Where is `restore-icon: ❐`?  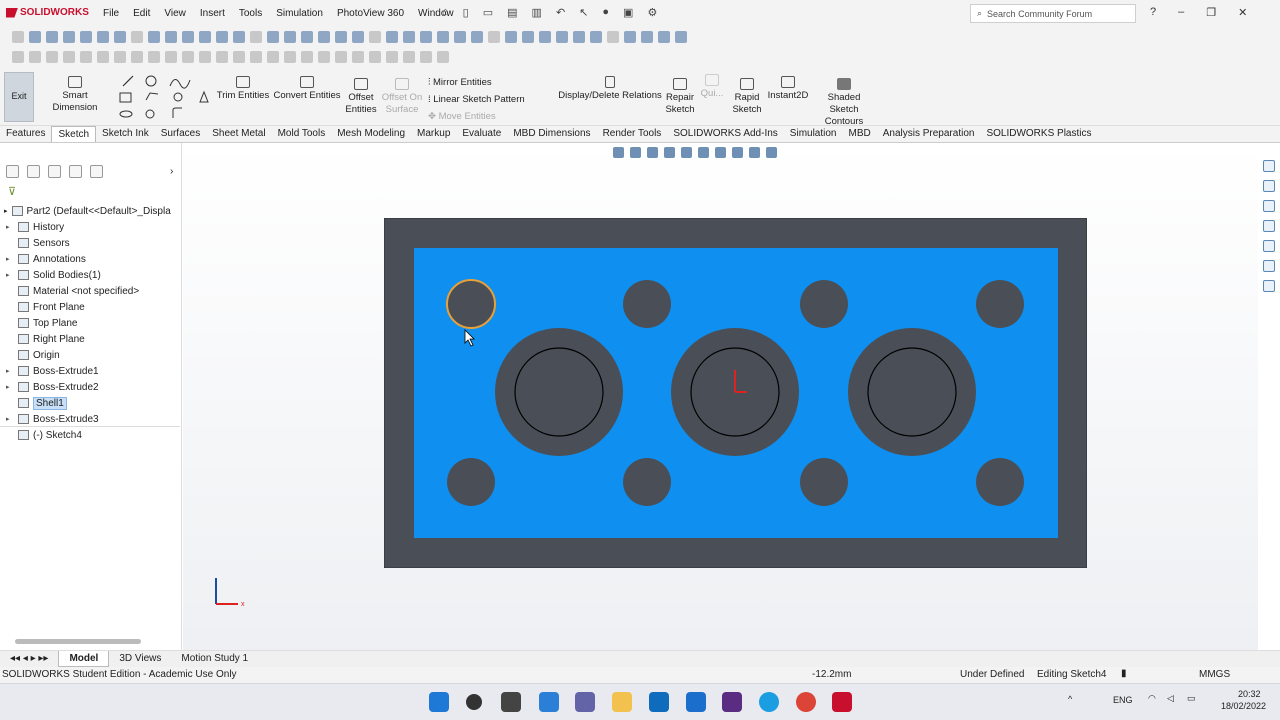 restore-icon: ❐ is located at coordinates (1211, 12).